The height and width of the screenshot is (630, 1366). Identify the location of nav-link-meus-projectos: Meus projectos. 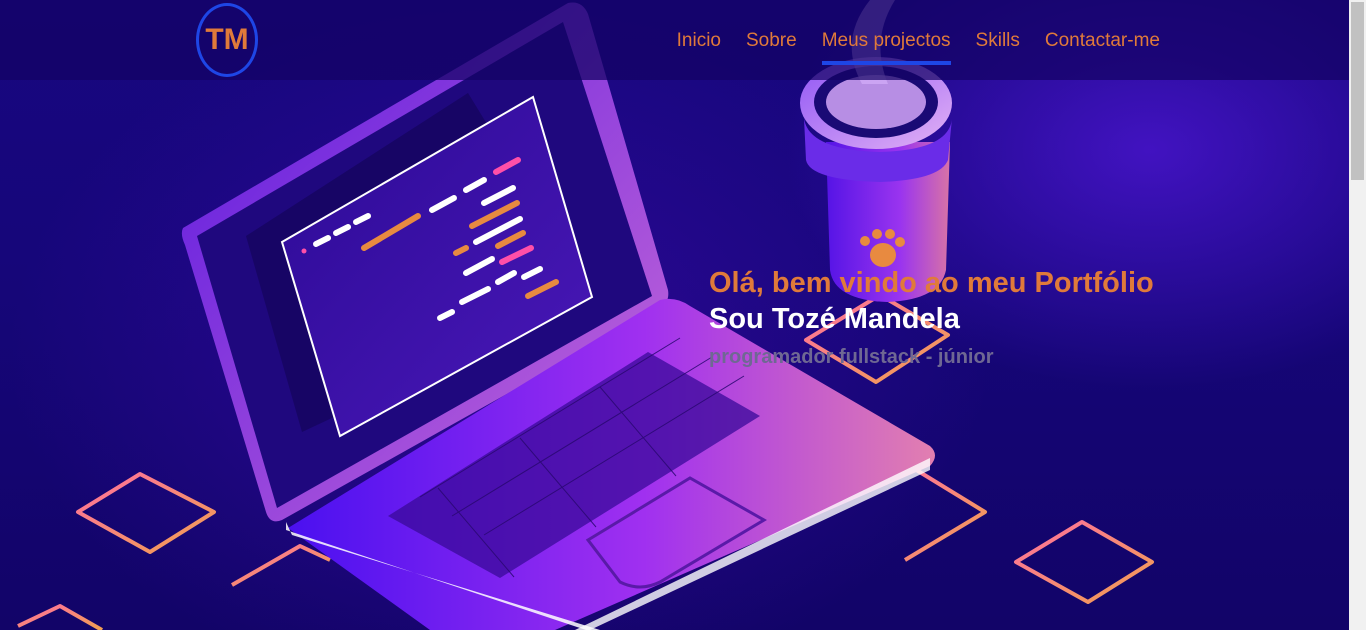
(886, 32).